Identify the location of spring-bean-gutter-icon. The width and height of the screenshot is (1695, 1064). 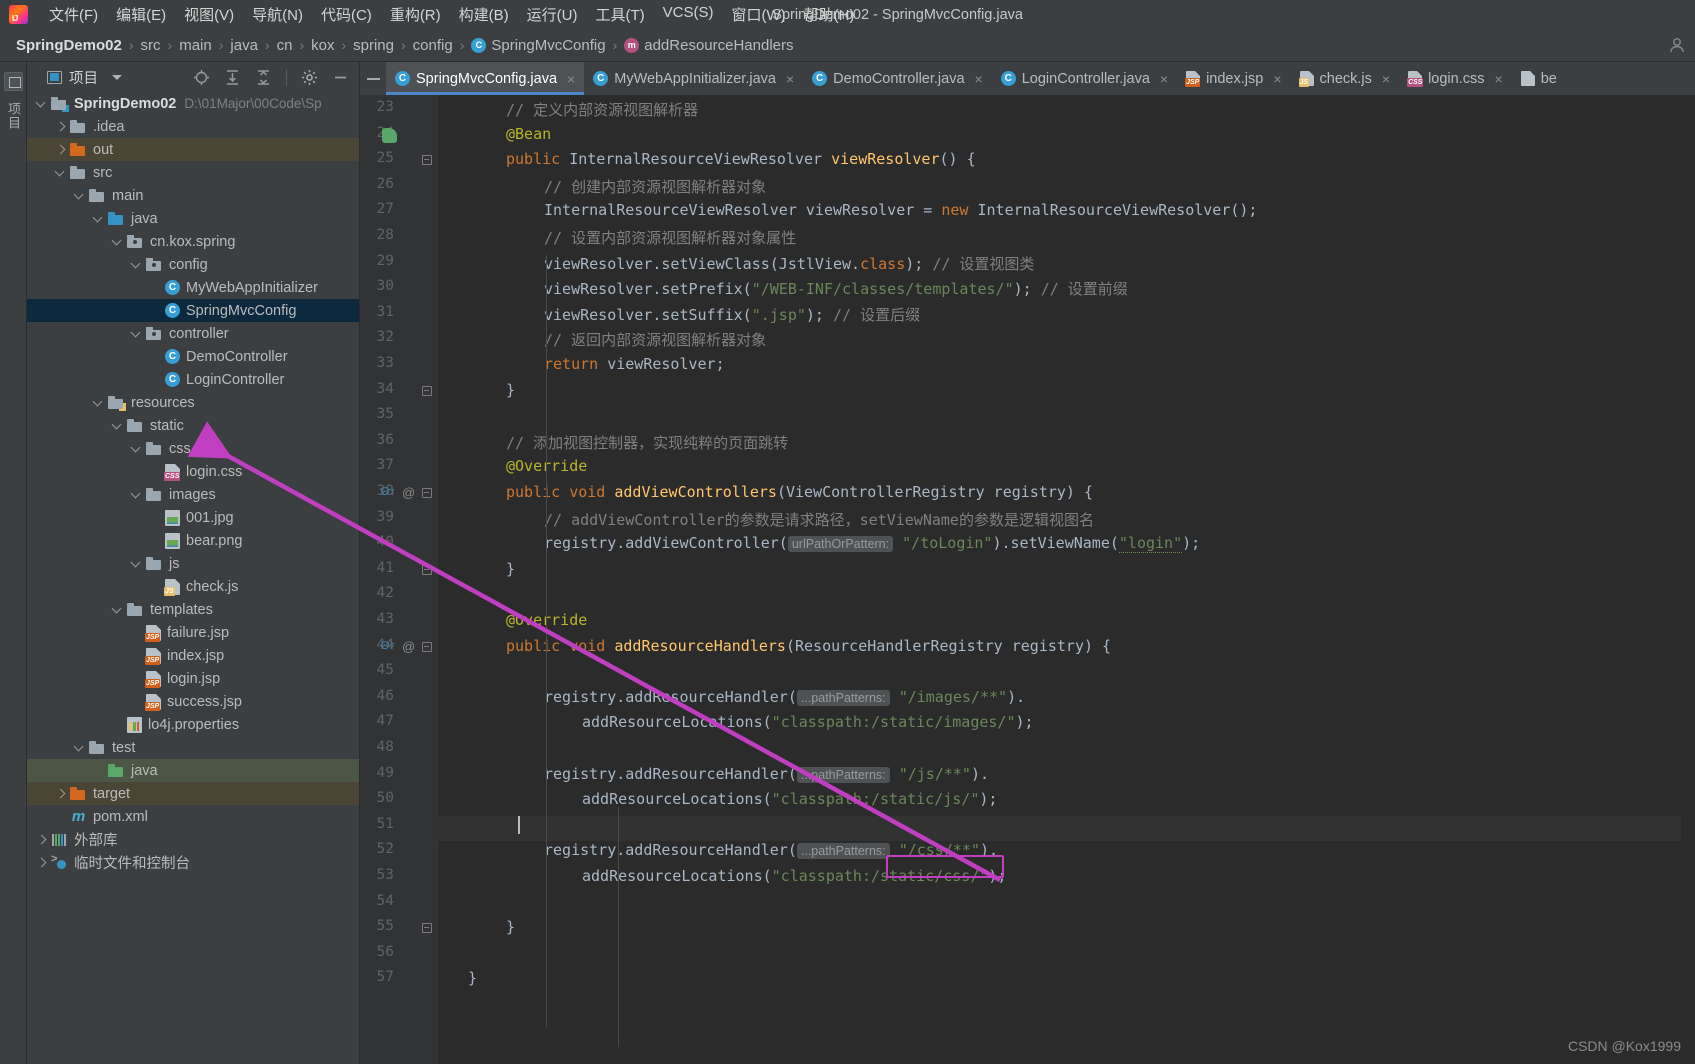
(389, 135).